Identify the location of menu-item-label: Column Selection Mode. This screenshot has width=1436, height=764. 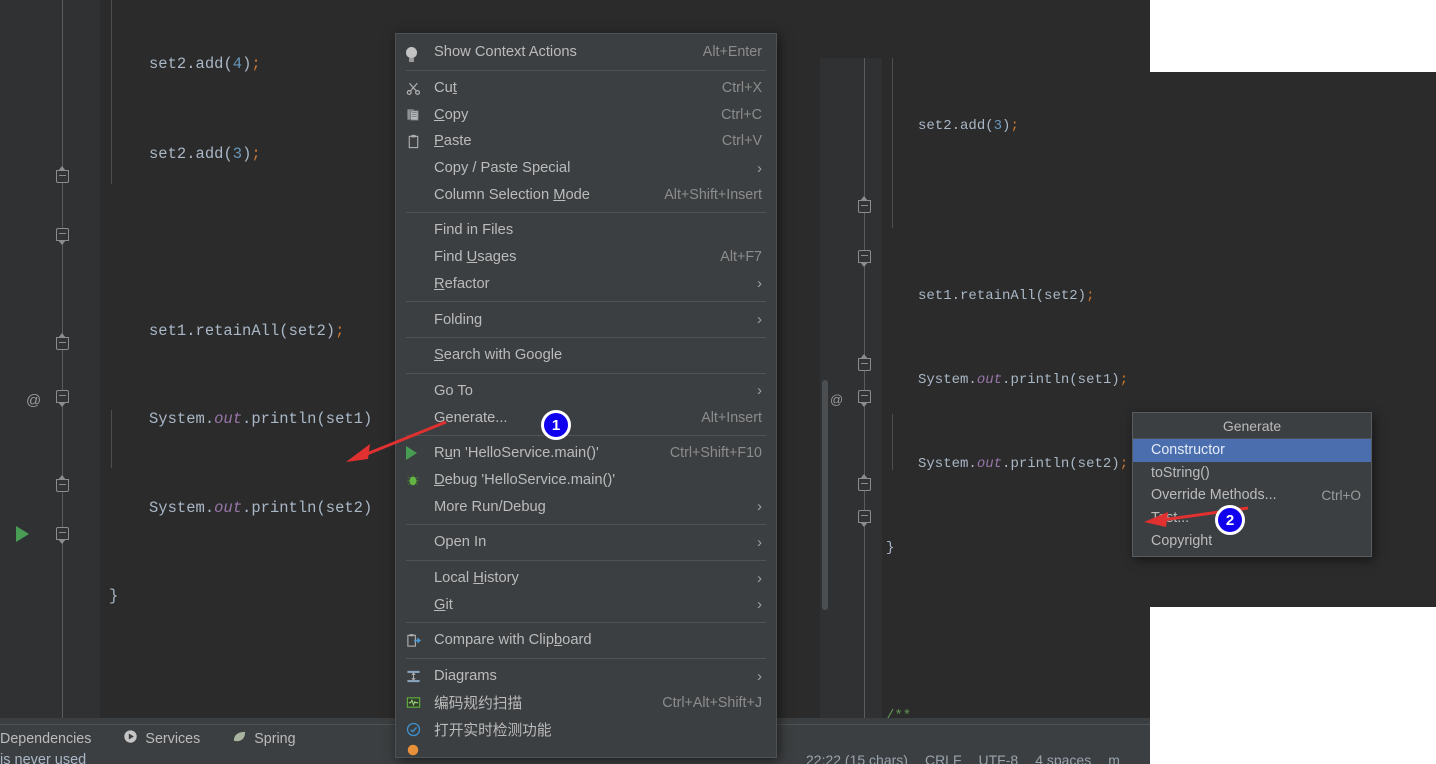
(512, 194).